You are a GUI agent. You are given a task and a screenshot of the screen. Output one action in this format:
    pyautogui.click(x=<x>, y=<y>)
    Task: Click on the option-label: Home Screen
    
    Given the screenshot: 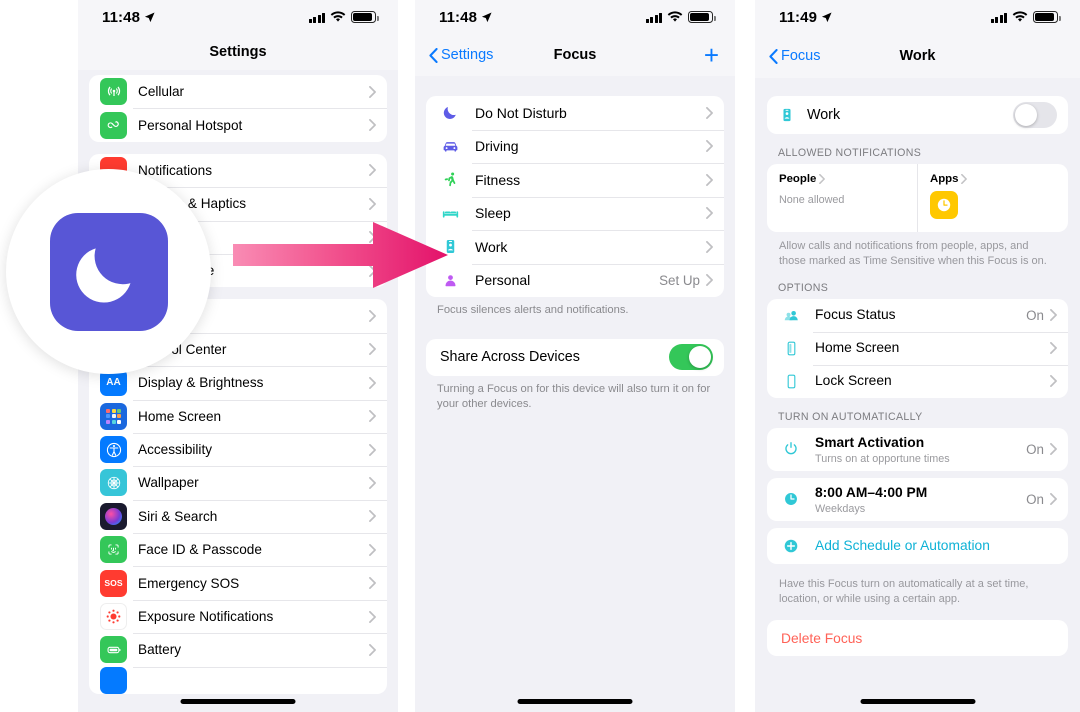 What is the action you would take?
    pyautogui.click(x=857, y=348)
    